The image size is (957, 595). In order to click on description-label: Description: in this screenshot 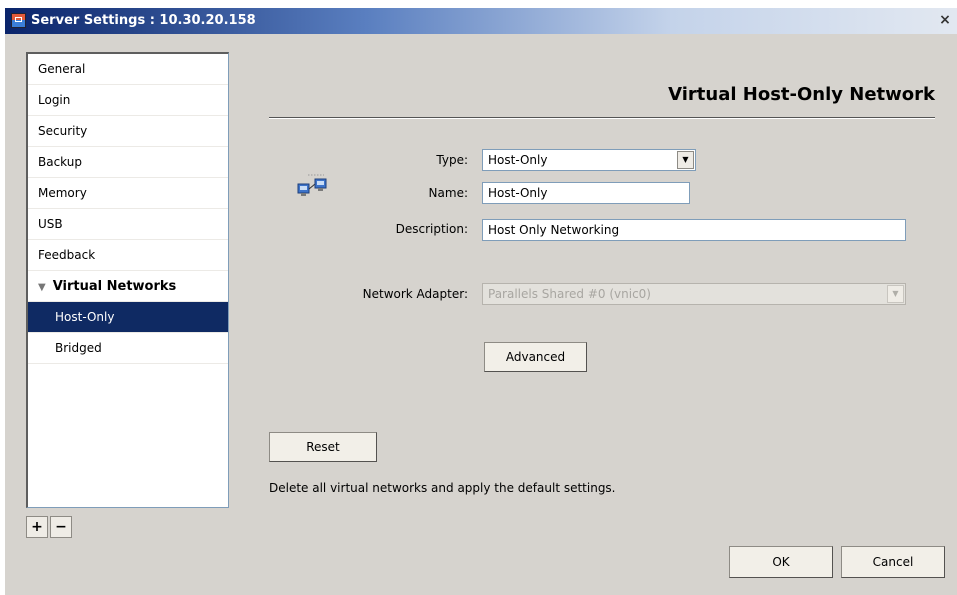, I will do `click(431, 229)`.